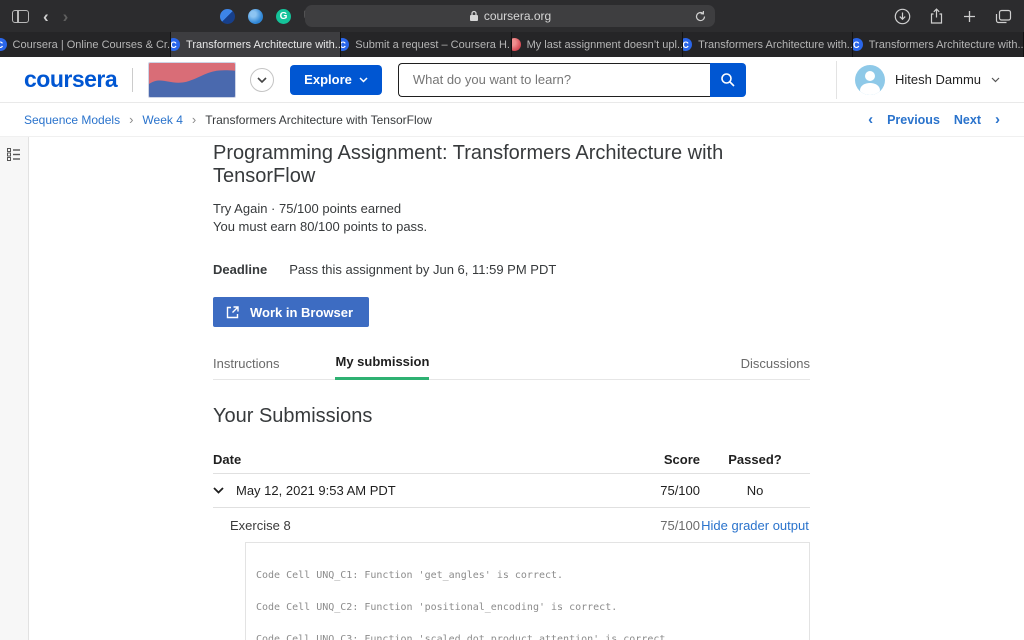  Describe the element at coordinates (328, 79) in the screenshot. I see `explore-label: Explore` at that location.